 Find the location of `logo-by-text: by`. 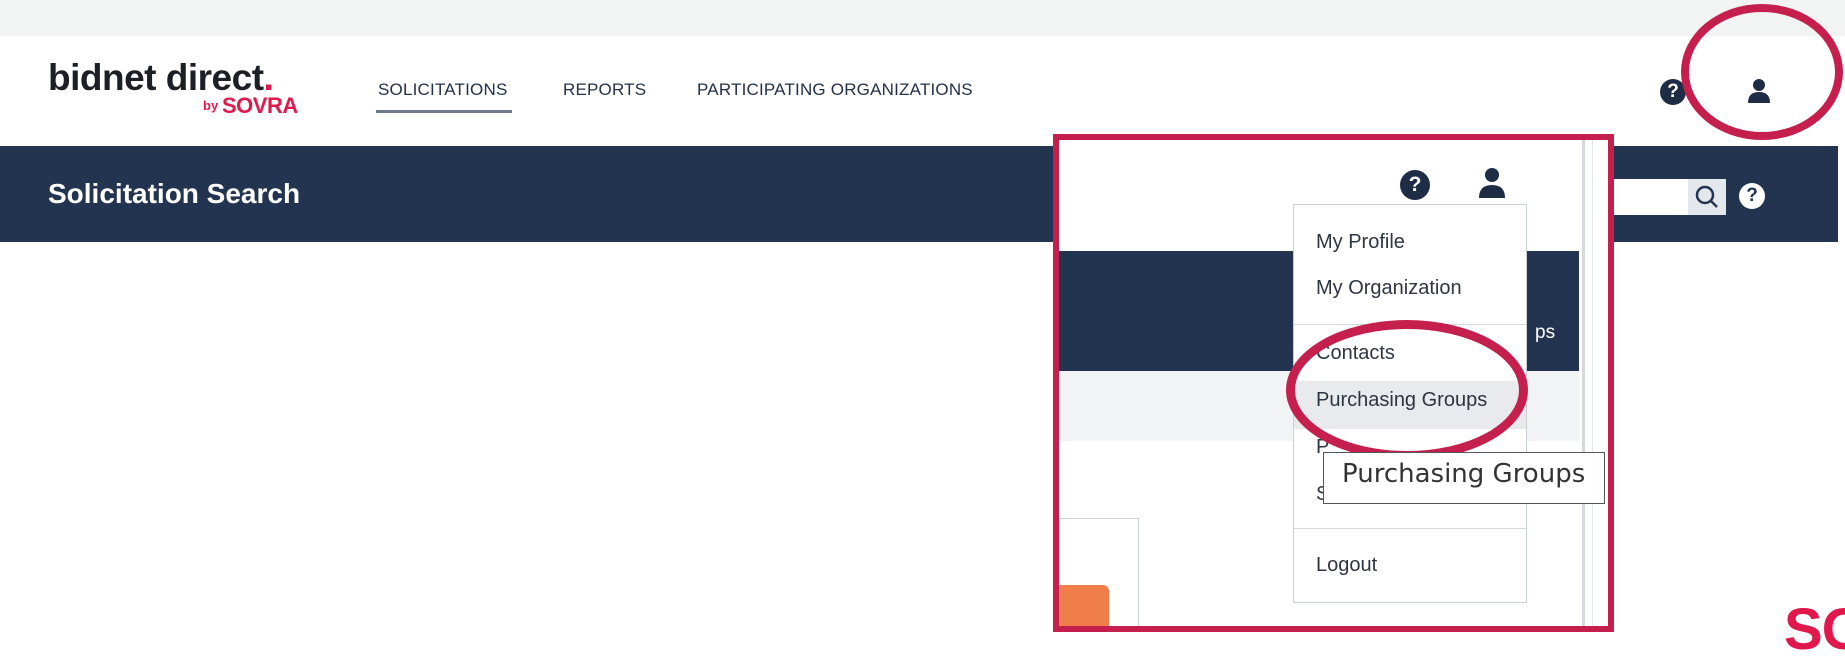

logo-by-text: by is located at coordinates (211, 105).